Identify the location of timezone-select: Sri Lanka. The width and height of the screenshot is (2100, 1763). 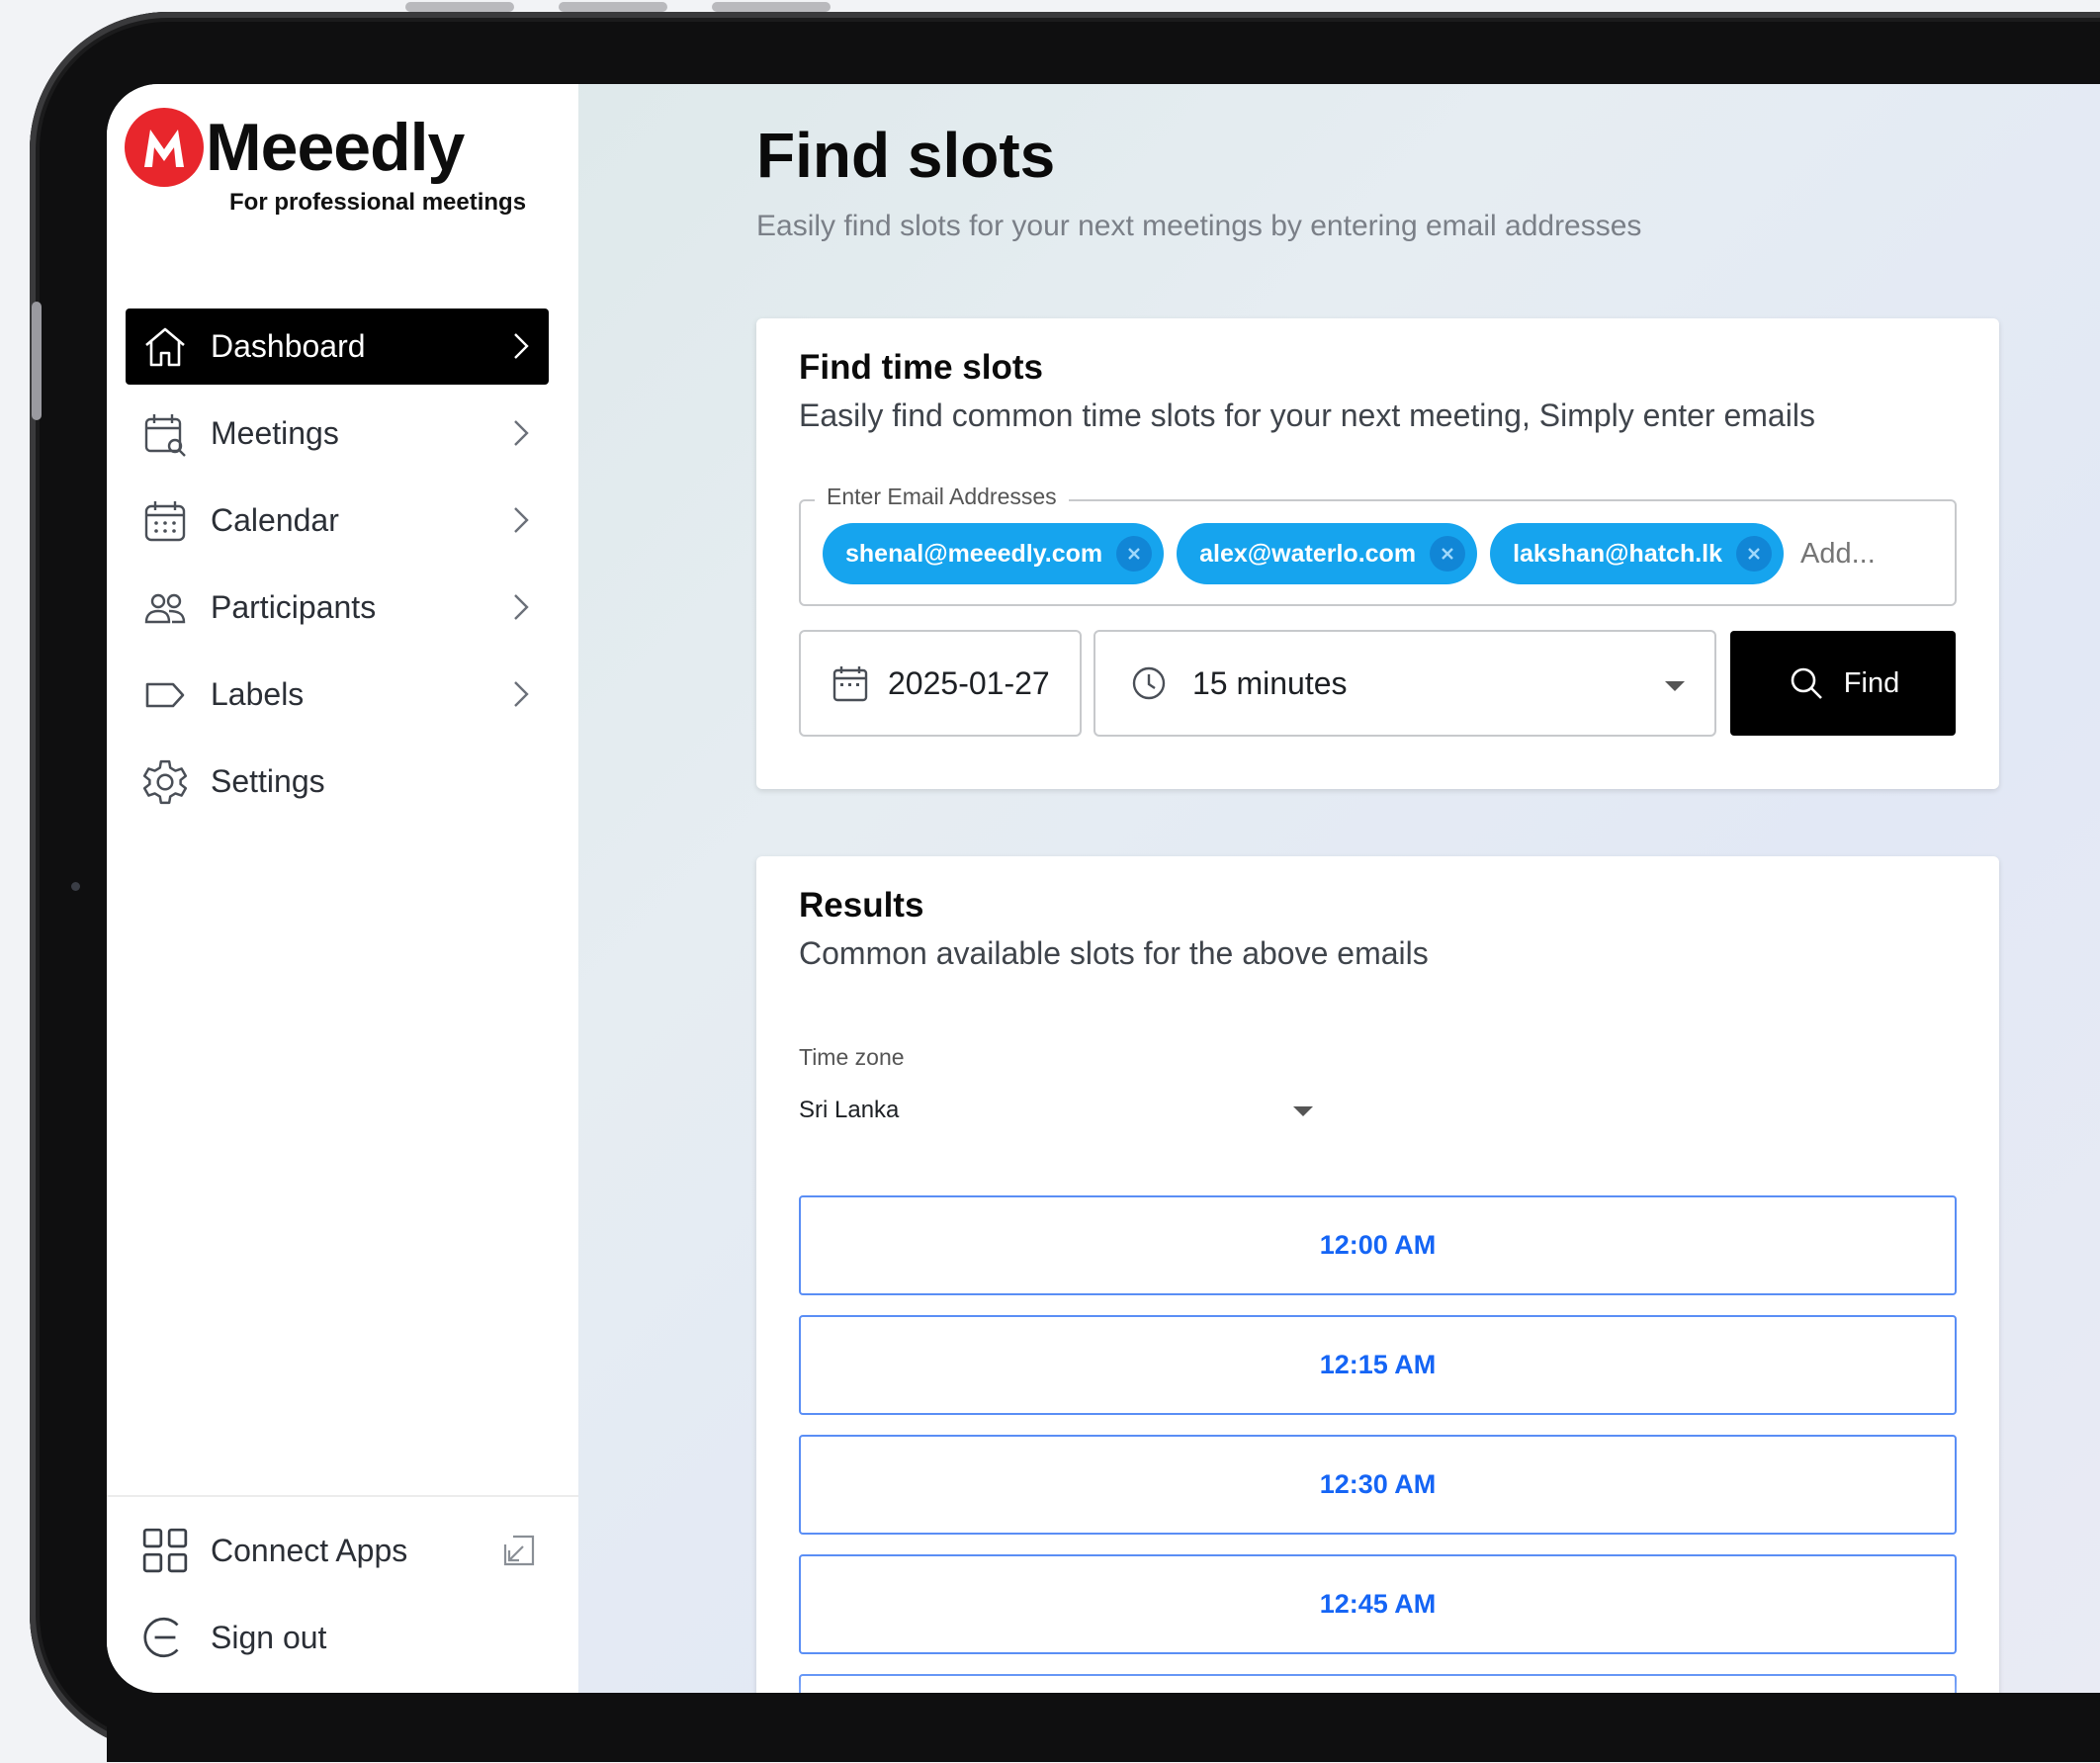
(1056, 1110).